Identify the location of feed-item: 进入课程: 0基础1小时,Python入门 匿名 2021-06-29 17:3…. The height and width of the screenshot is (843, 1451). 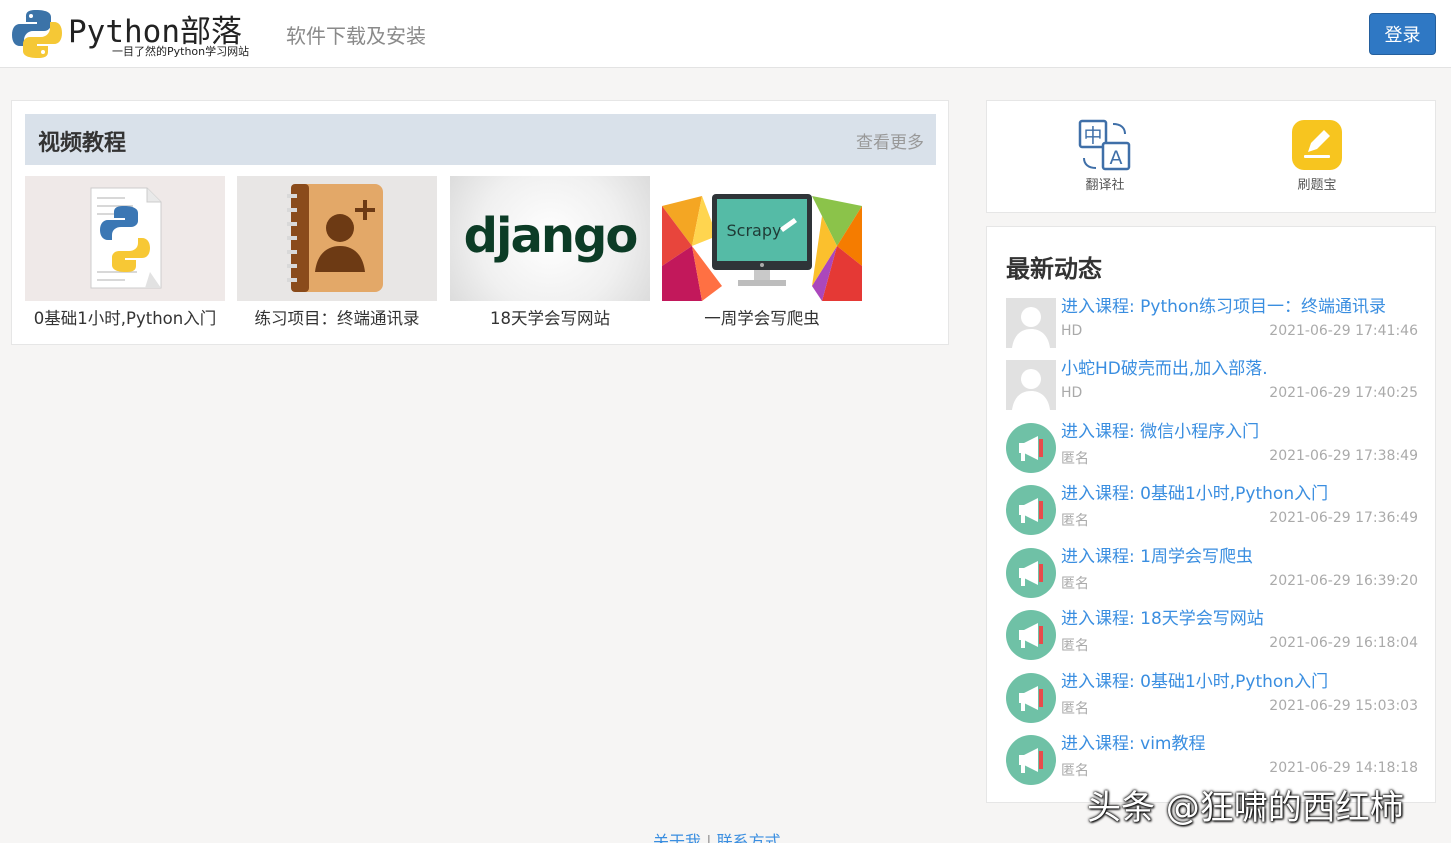
(1212, 507).